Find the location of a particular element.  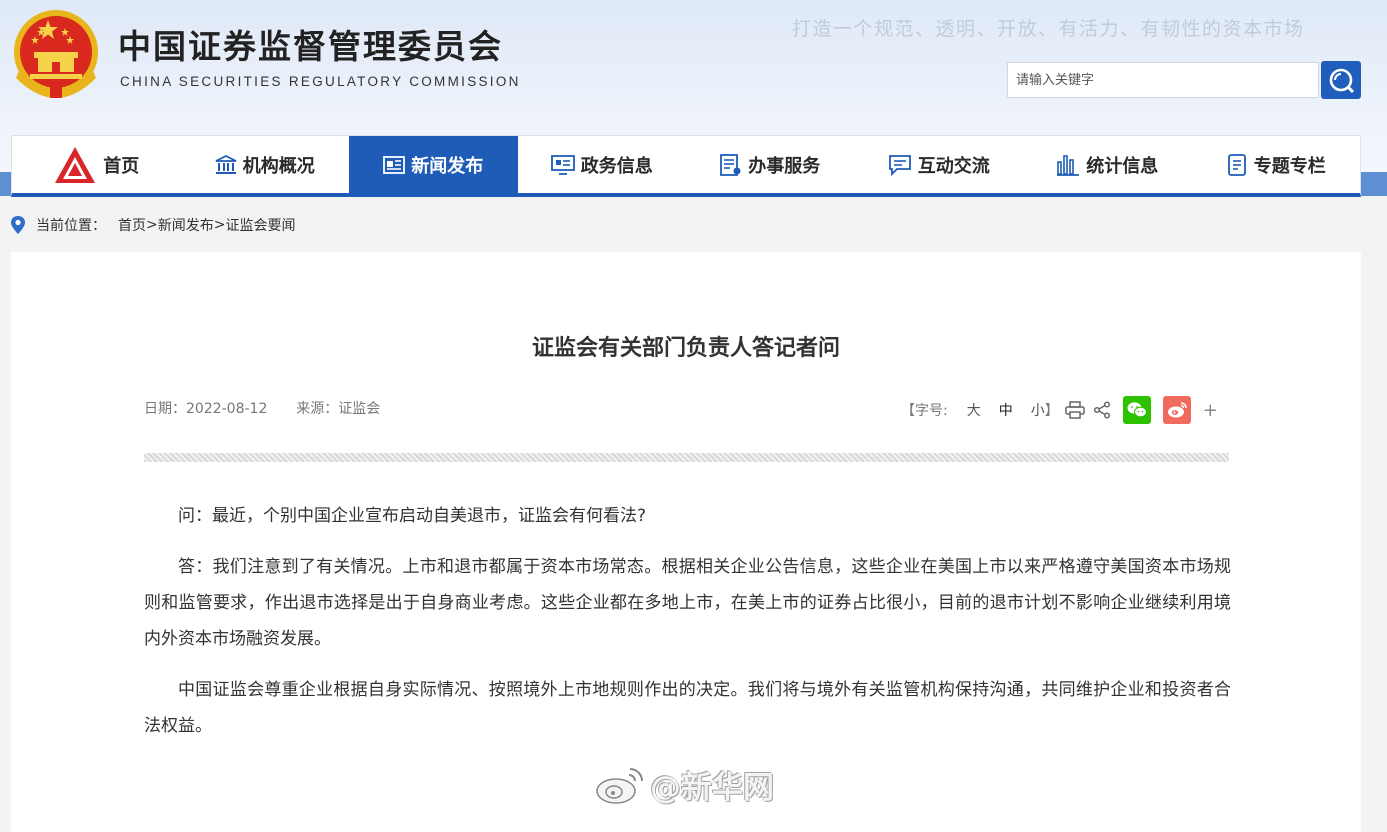

main-nav: 首页 机构概况 新闻发布 政务信息 办事服务 互动交流 统计信息 专题专栏 is located at coordinates (686, 166).